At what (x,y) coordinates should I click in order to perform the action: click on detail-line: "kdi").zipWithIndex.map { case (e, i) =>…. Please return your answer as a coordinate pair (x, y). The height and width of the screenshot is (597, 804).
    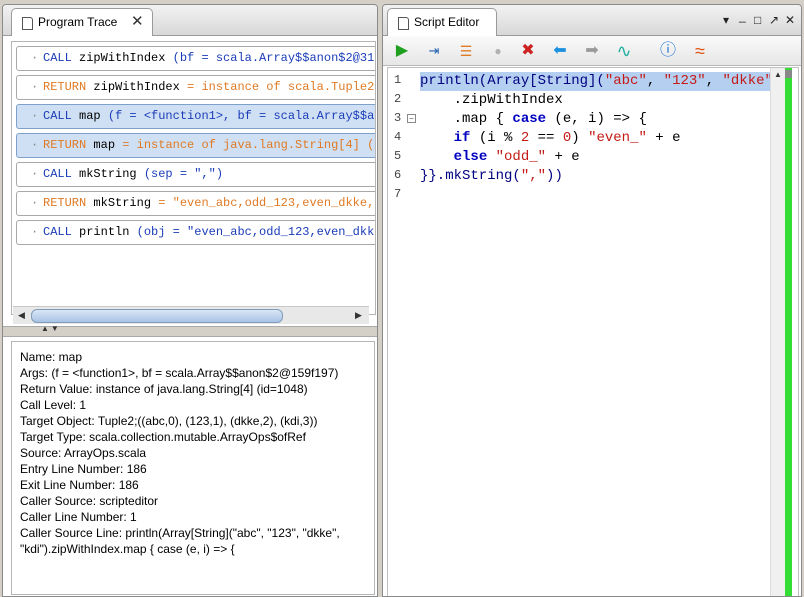
    Looking at the image, I should click on (127, 549).